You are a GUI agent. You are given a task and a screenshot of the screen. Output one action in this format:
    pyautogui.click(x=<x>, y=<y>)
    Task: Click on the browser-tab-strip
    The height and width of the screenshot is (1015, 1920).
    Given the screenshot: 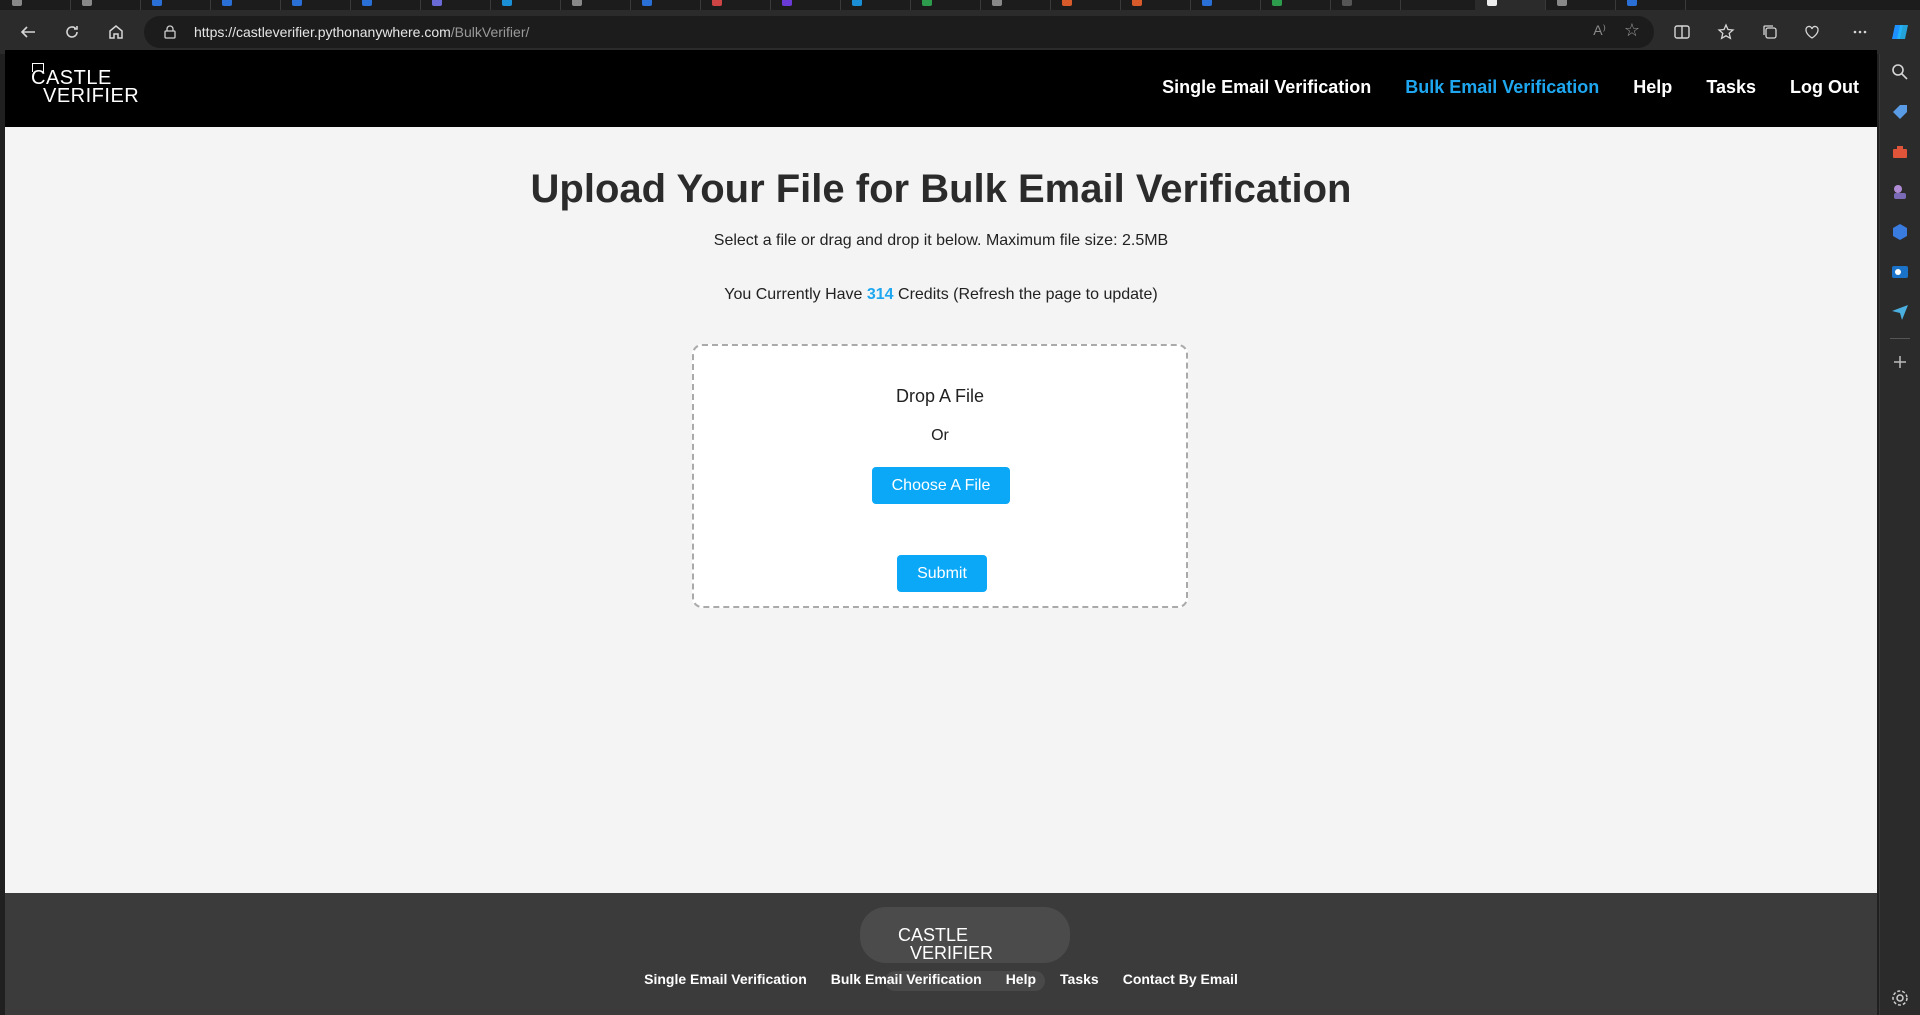 What is the action you would take?
    pyautogui.click(x=960, y=5)
    